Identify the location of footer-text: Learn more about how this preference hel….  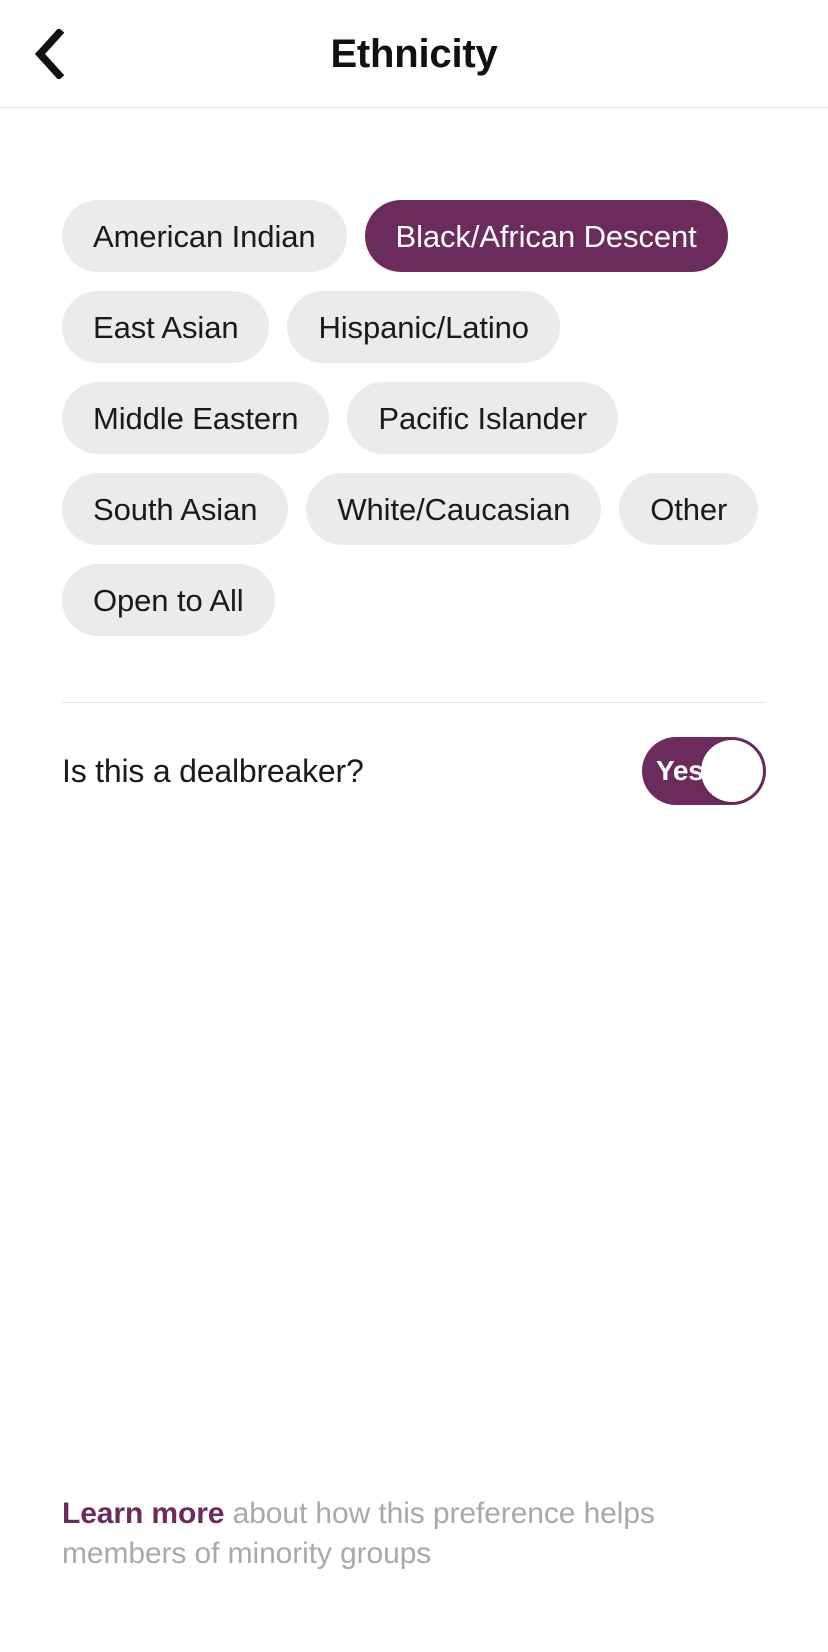
(380, 1534).